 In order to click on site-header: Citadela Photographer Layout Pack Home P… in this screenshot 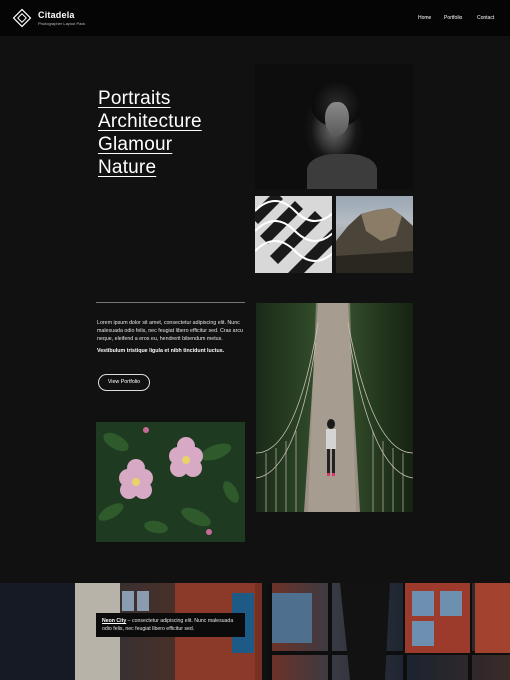, I will do `click(255, 18)`.